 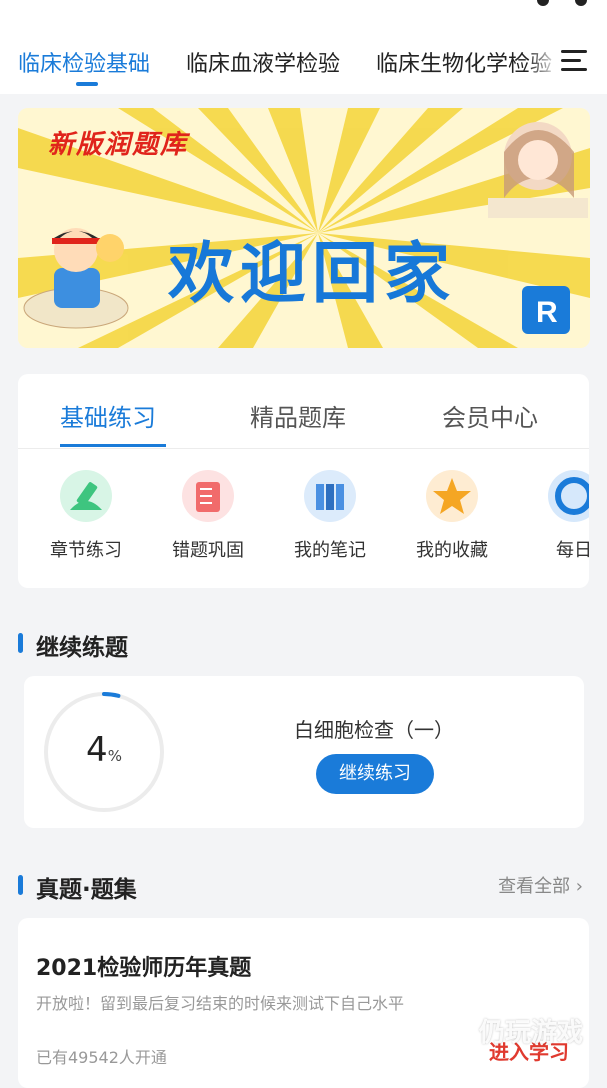 I want to click on continue-card: 4% 白细胞检查（一） 继续练习, so click(x=304, y=752).